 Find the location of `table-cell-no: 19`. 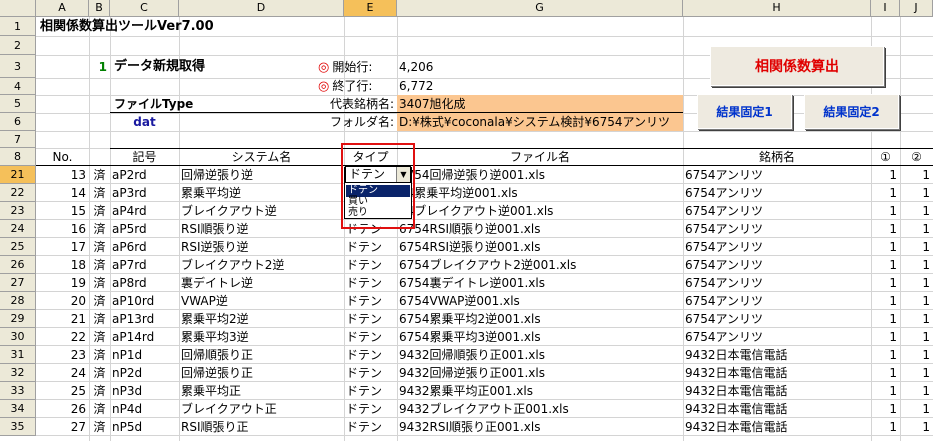

table-cell-no: 19 is located at coordinates (62, 283).